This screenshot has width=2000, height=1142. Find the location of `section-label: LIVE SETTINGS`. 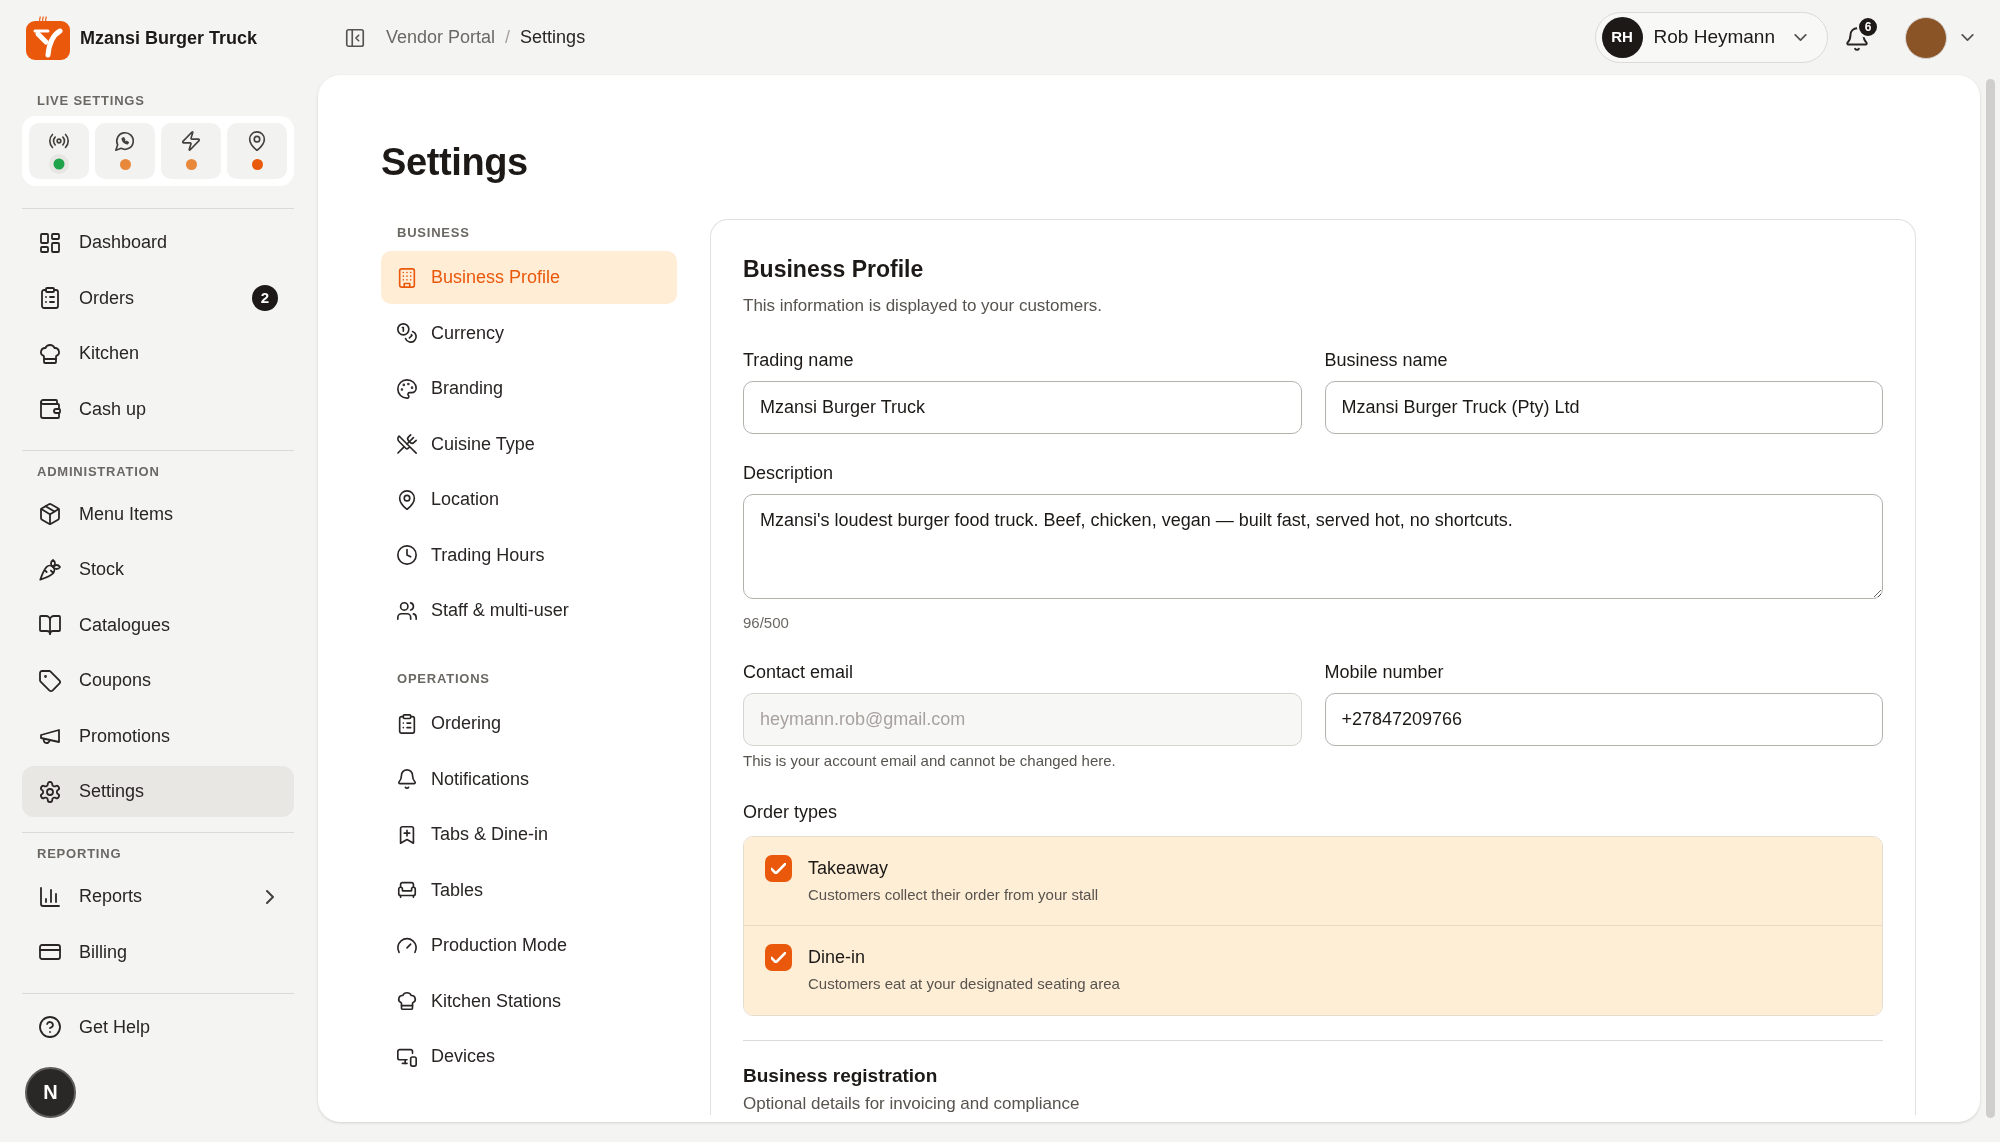

section-label: LIVE SETTINGS is located at coordinates (90, 101).